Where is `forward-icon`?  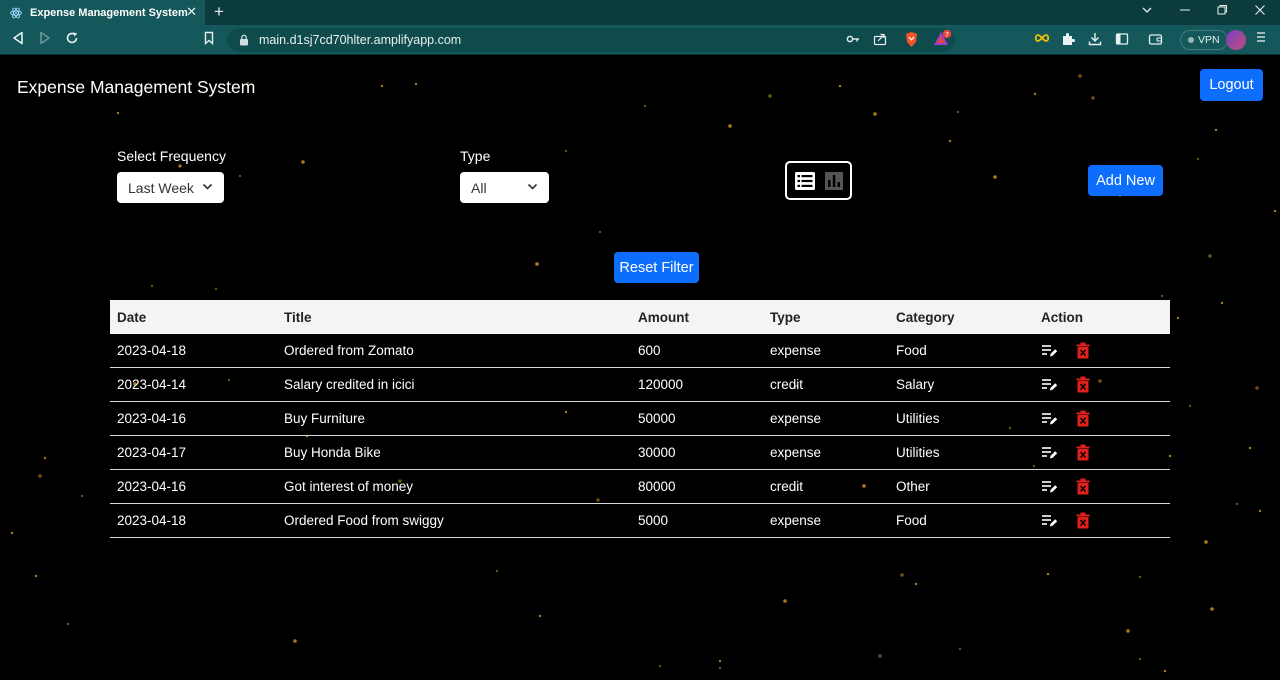 forward-icon is located at coordinates (45, 38).